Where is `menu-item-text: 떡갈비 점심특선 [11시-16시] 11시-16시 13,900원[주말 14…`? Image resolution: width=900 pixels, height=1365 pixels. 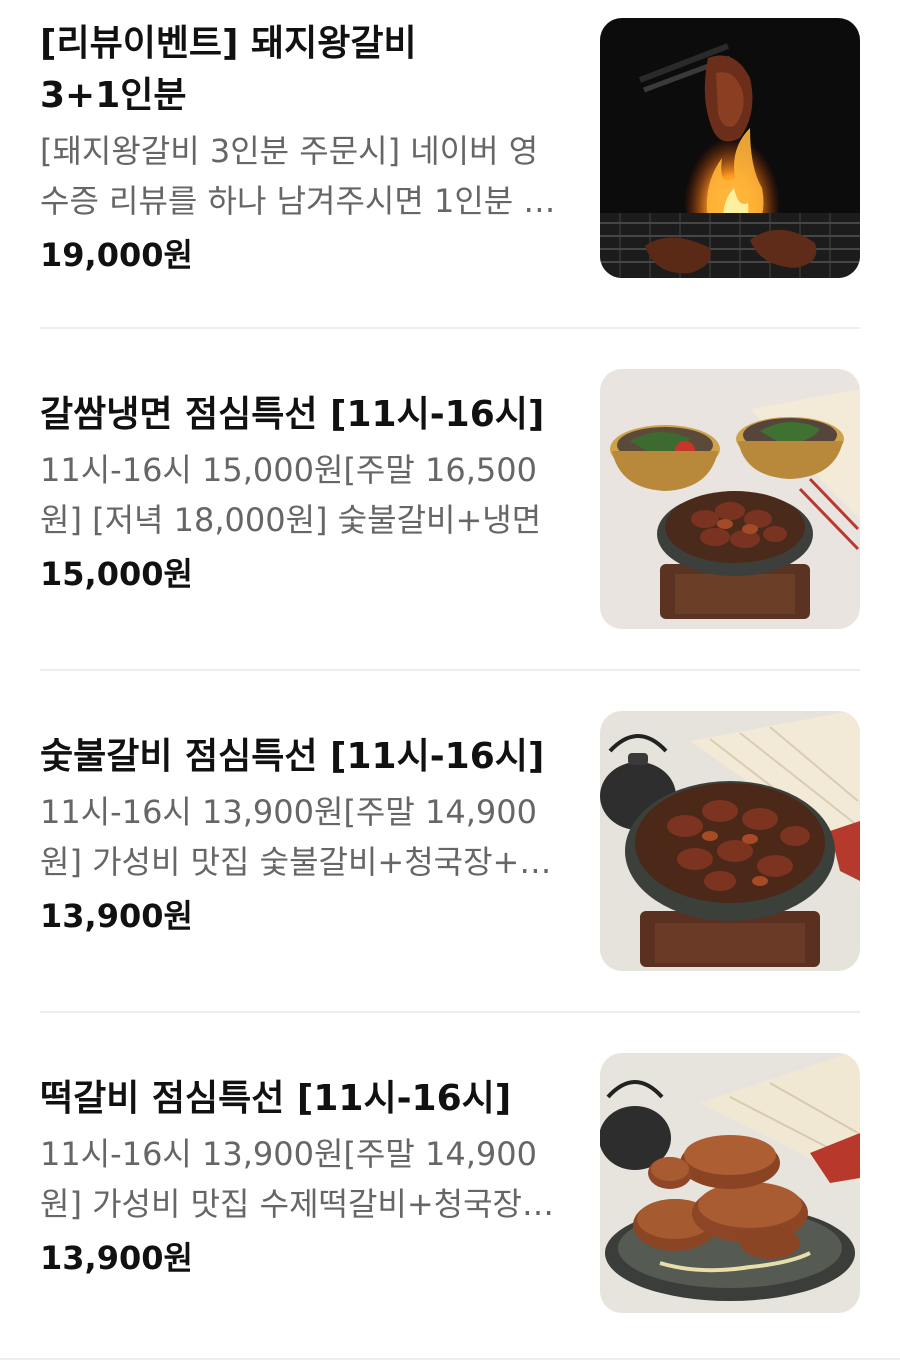
menu-item-text: 떡갈비 점심특선 [11시-16시] 11시-16시 13,900원[주말 14… is located at coordinates (300, 1177).